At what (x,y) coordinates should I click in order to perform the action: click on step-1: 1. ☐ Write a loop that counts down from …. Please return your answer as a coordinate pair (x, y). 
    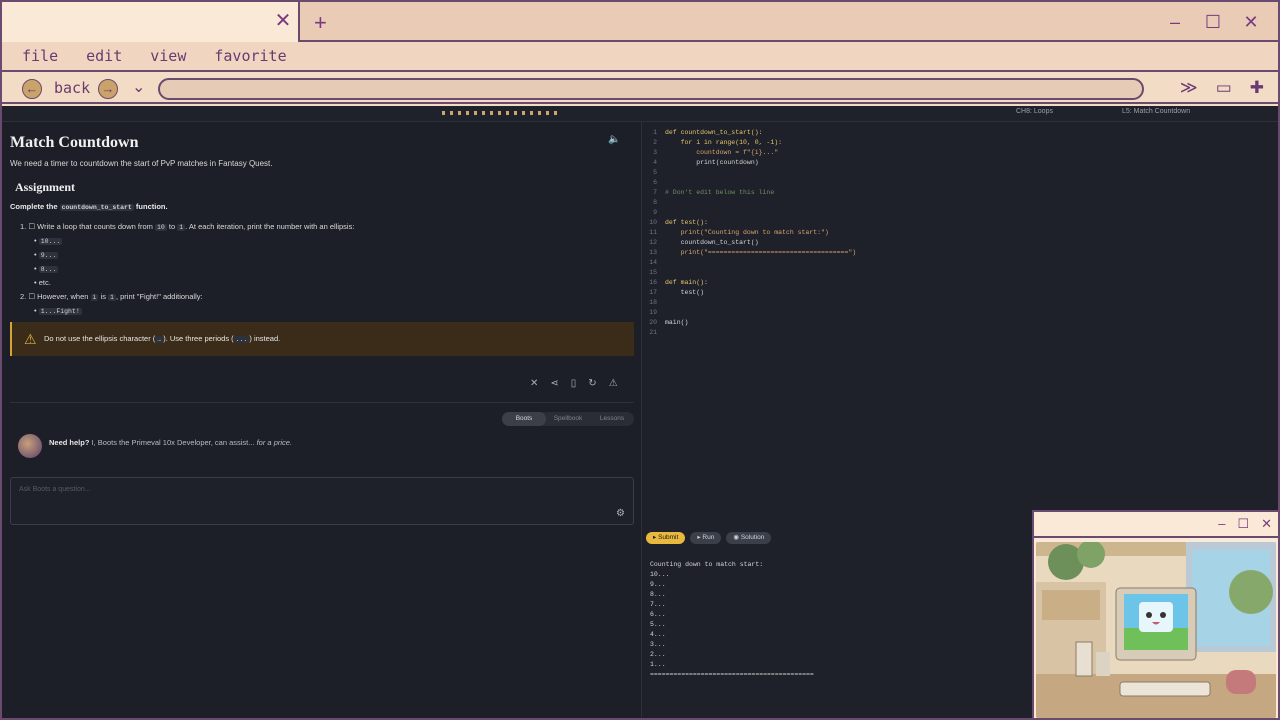
    Looking at the image, I should click on (187, 226).